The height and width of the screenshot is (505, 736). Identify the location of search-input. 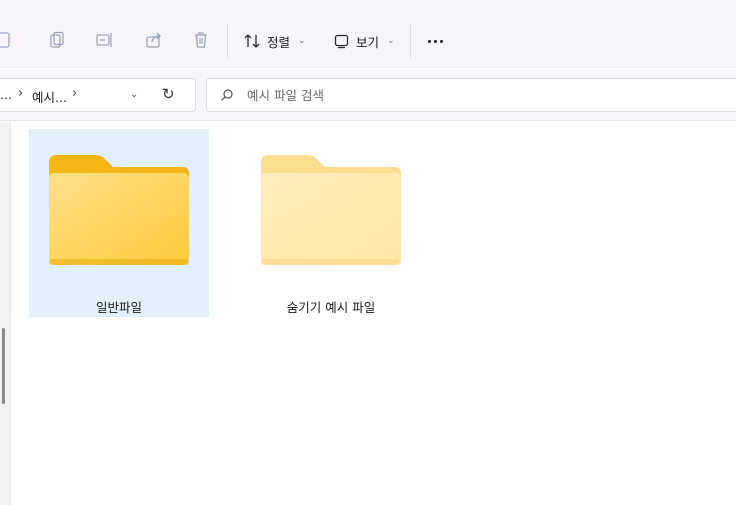
(397, 95).